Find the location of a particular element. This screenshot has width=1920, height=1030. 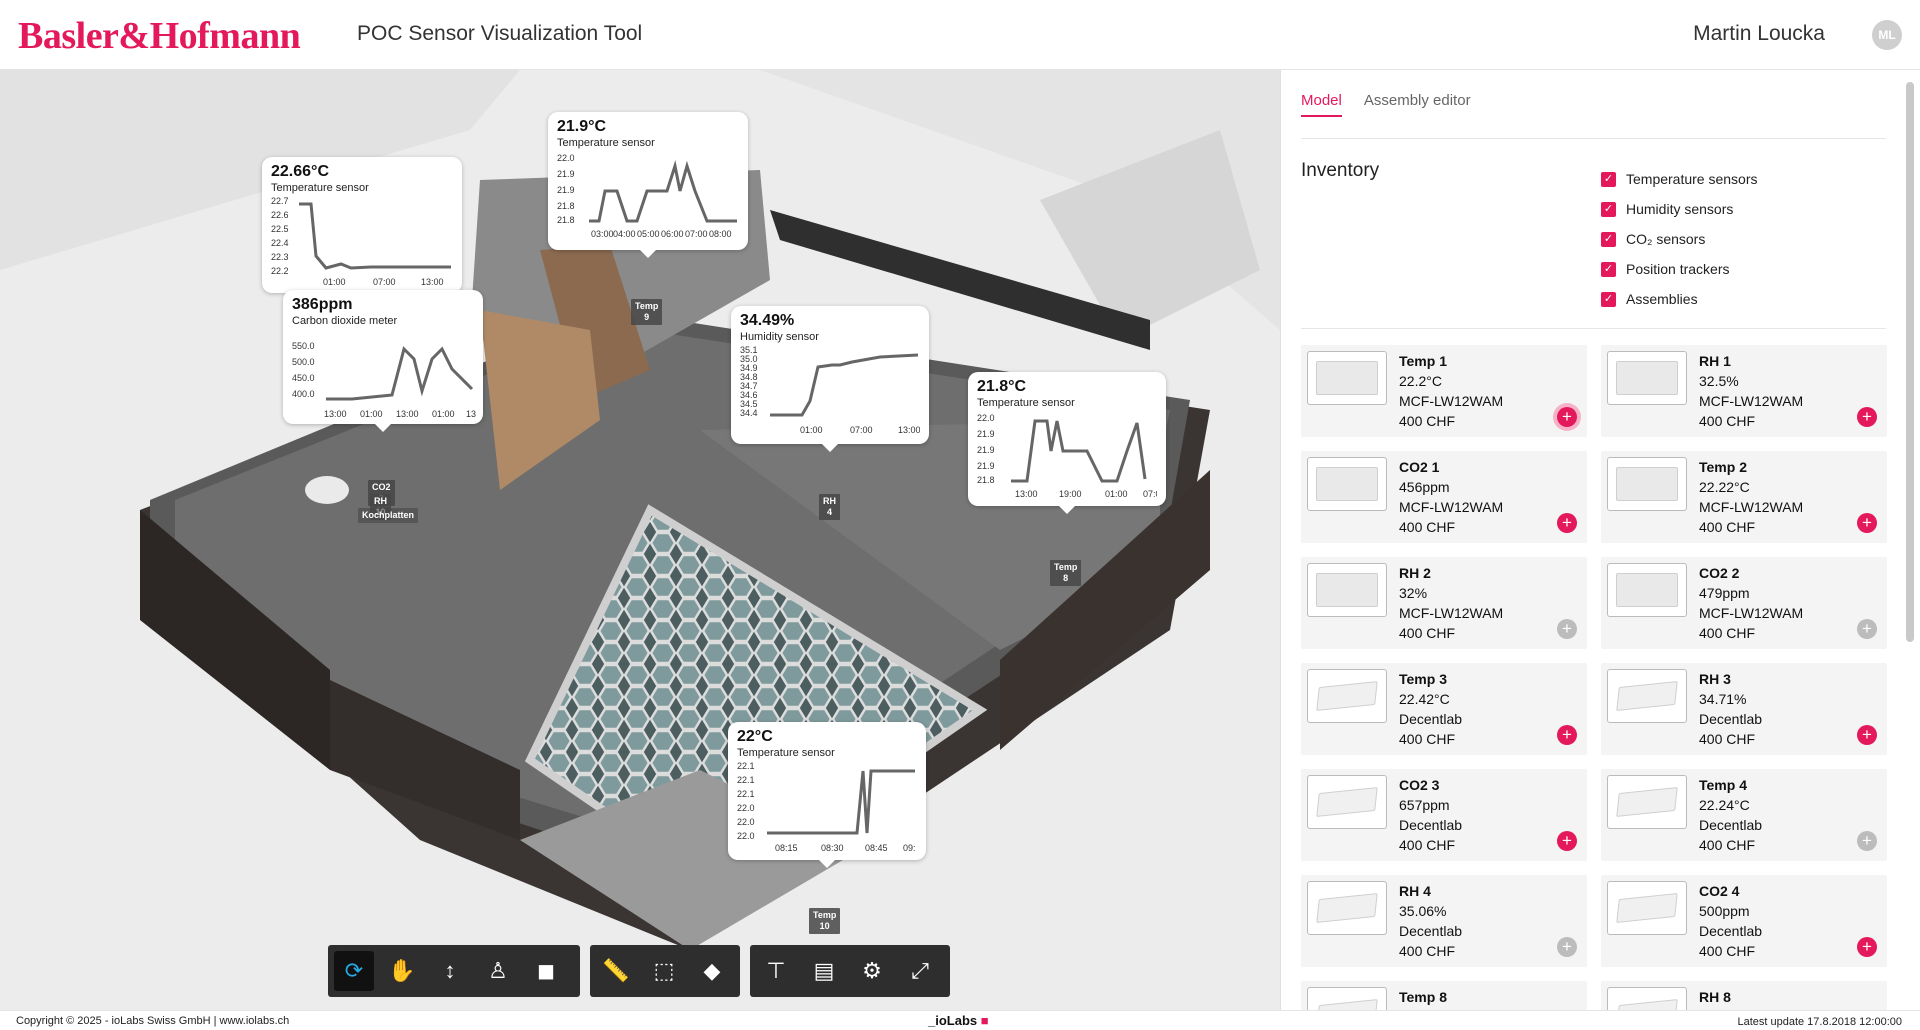

filter-label: Assemblies is located at coordinates (1662, 299).